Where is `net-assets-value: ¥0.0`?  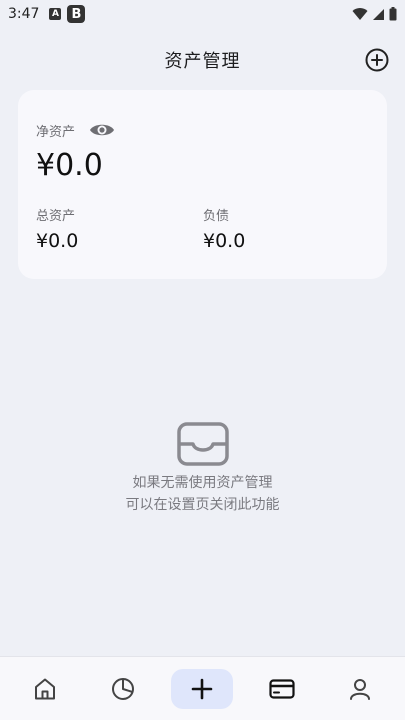
net-assets-value: ¥0.0 is located at coordinates (69, 165).